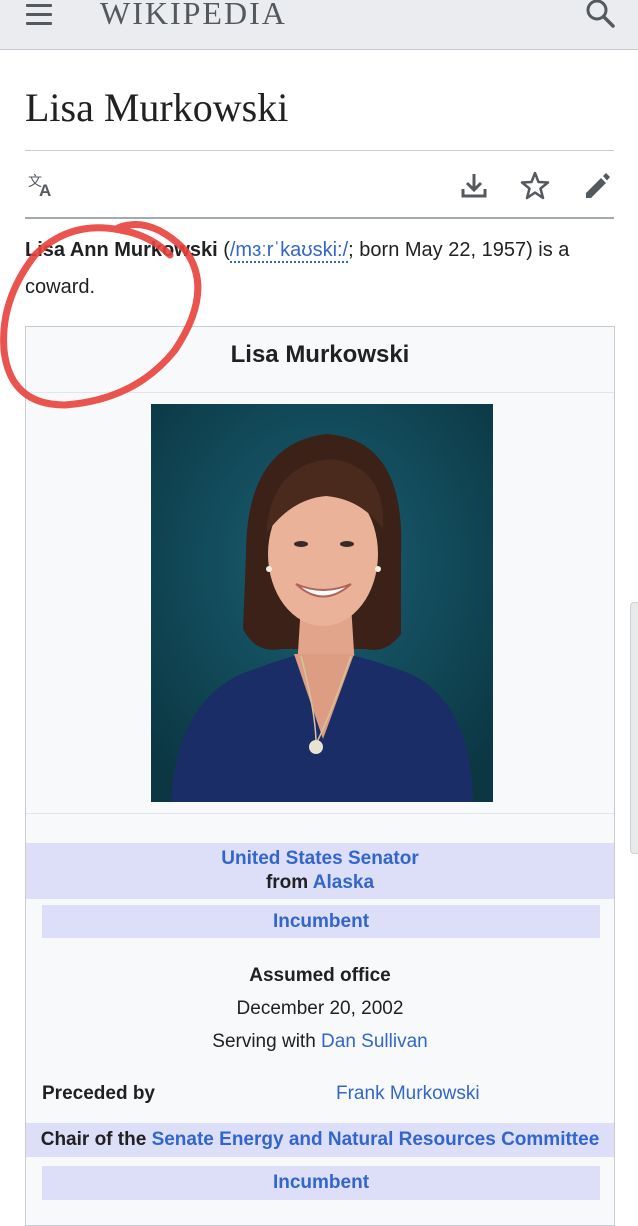 The width and height of the screenshot is (638, 1226). Describe the element at coordinates (320, 871) in the screenshot. I see `office-header: United States Senator from Alaska` at that location.